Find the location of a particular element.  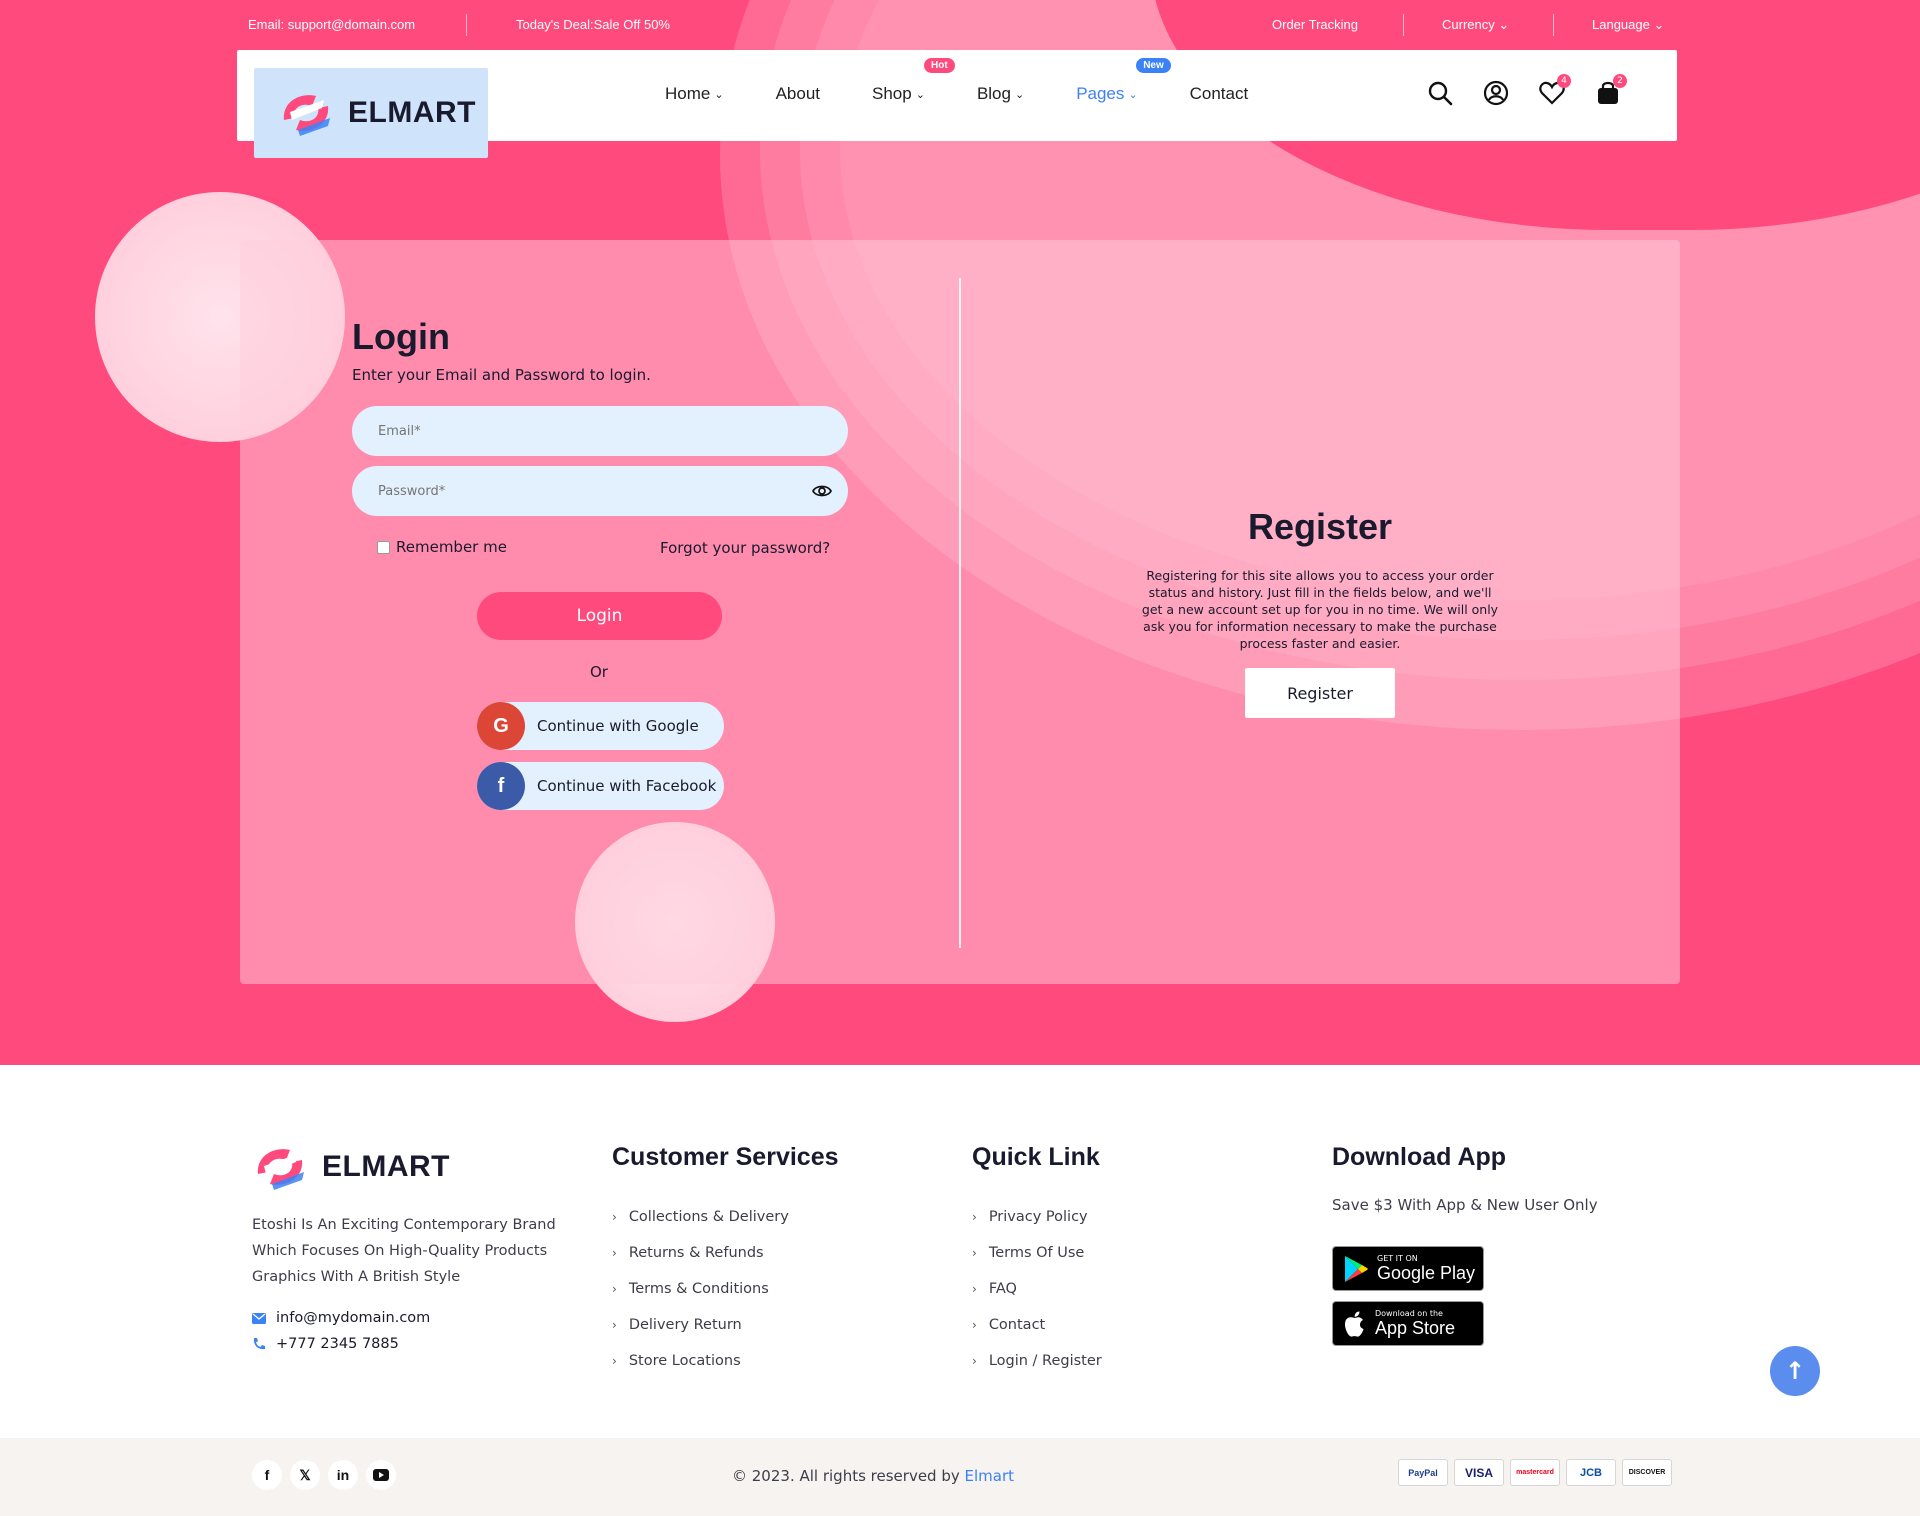

footer-phone-text: +777 2345 7885 is located at coordinates (337, 1344).